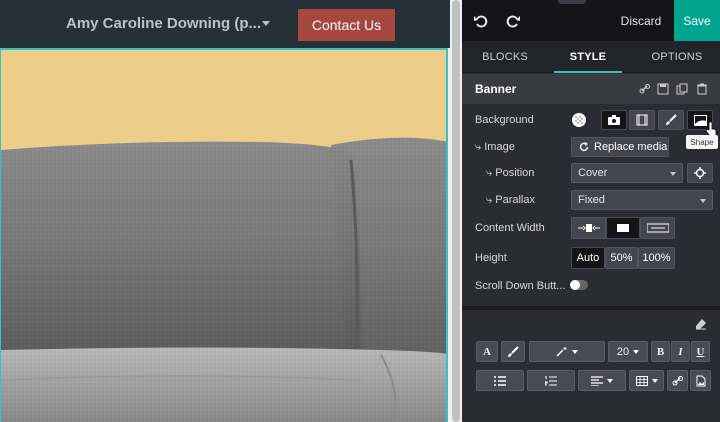 The width and height of the screenshot is (720, 422). What do you see at coordinates (496, 89) in the screenshot?
I see `section-title: Banner` at bounding box center [496, 89].